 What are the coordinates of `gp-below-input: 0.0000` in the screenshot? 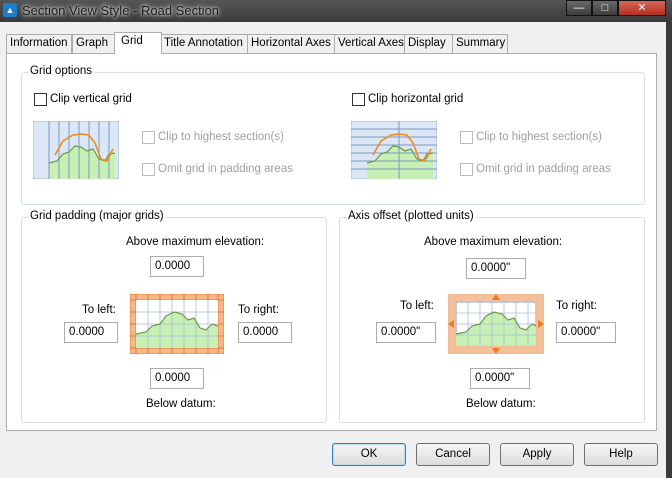 It's located at (177, 378).